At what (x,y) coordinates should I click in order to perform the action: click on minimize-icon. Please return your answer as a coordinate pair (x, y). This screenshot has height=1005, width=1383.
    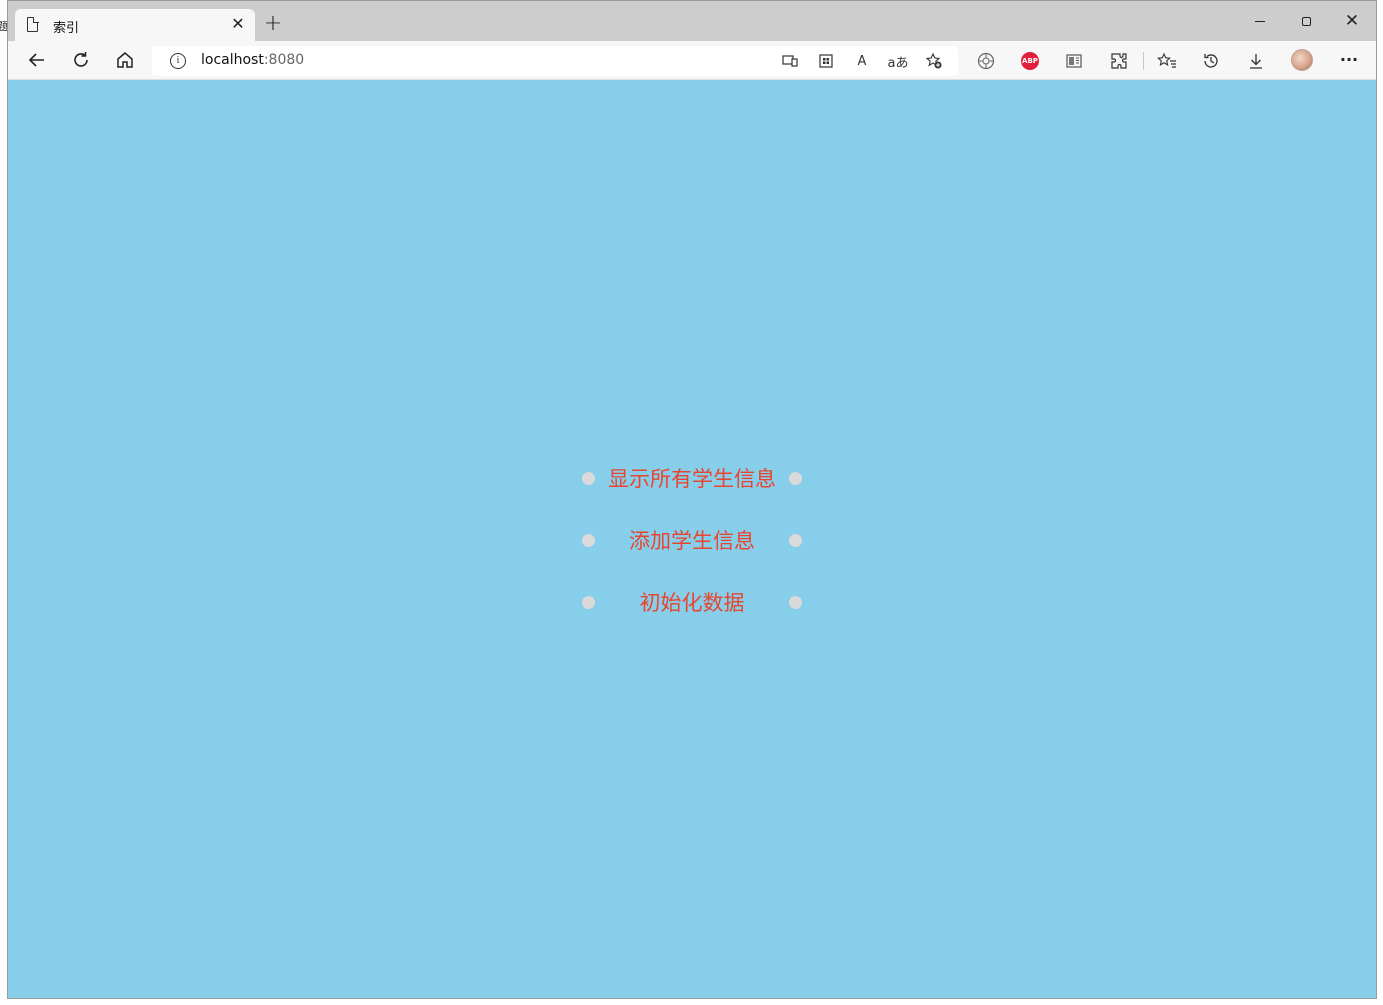
    Looking at the image, I should click on (1260, 21).